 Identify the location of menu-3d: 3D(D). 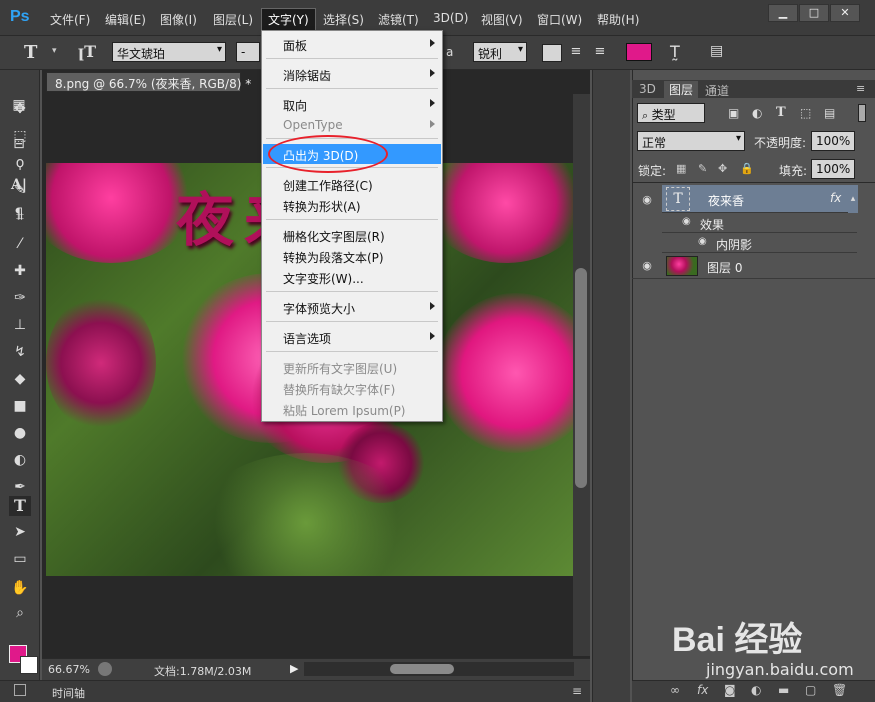
(450, 18).